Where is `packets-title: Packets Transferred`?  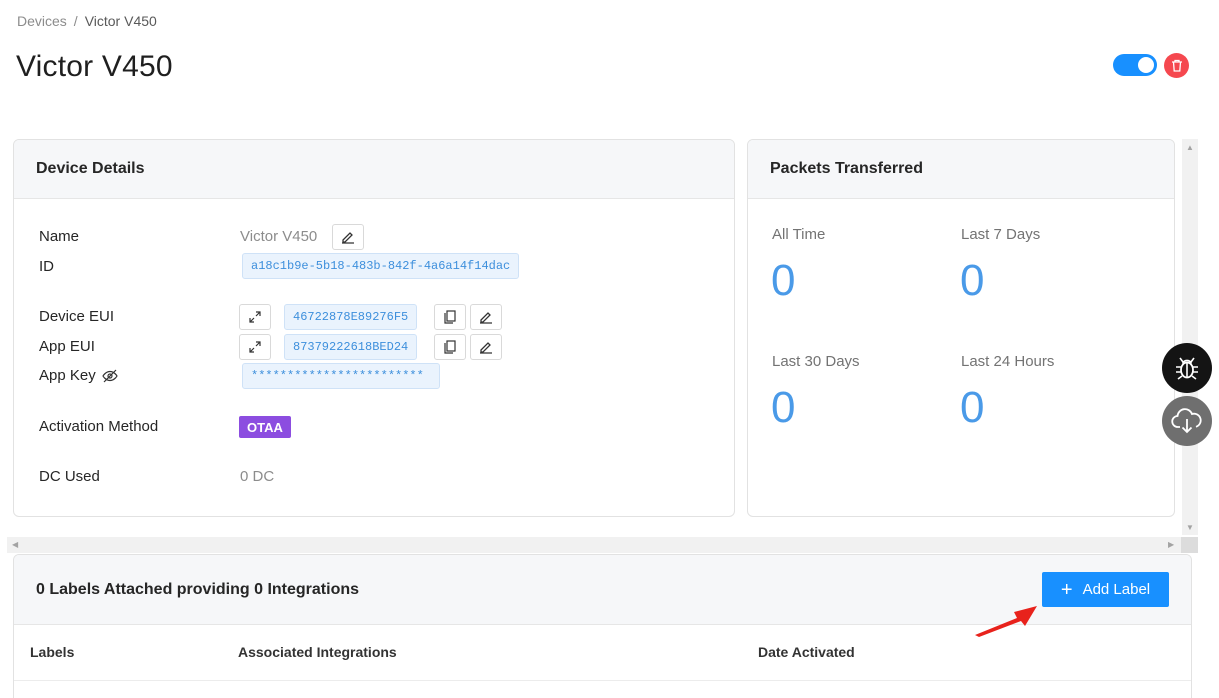
packets-title: Packets Transferred is located at coordinates (961, 169).